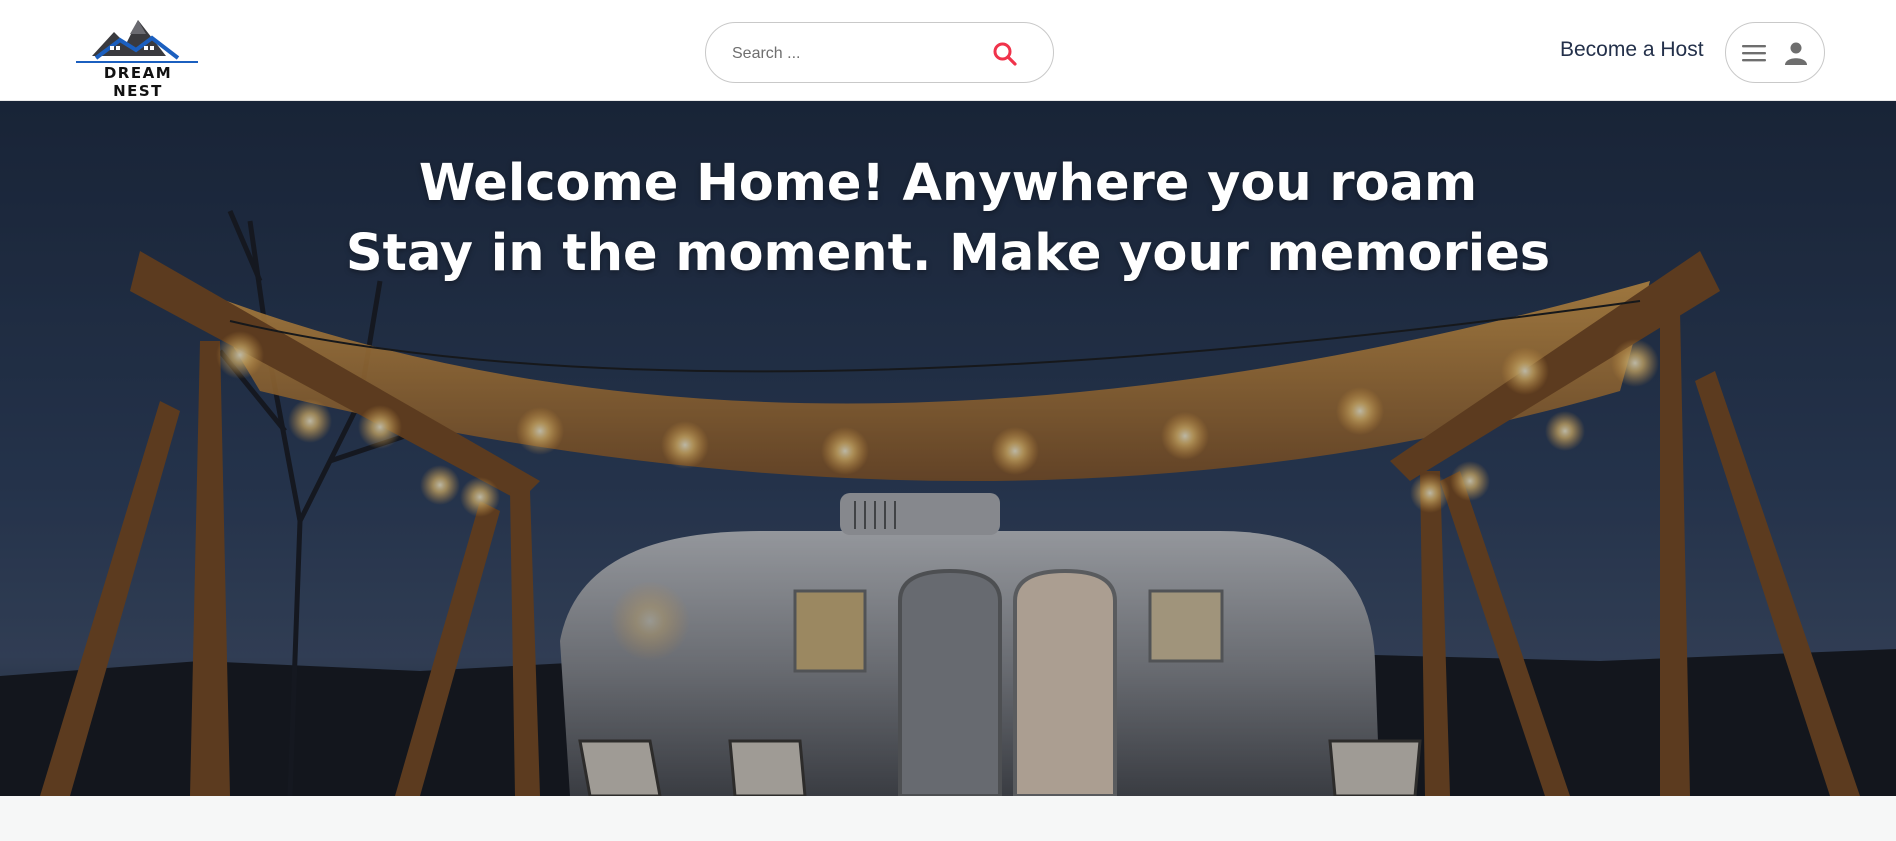 The image size is (1896, 841). I want to click on become-host-link: Become a Host, so click(1632, 50).